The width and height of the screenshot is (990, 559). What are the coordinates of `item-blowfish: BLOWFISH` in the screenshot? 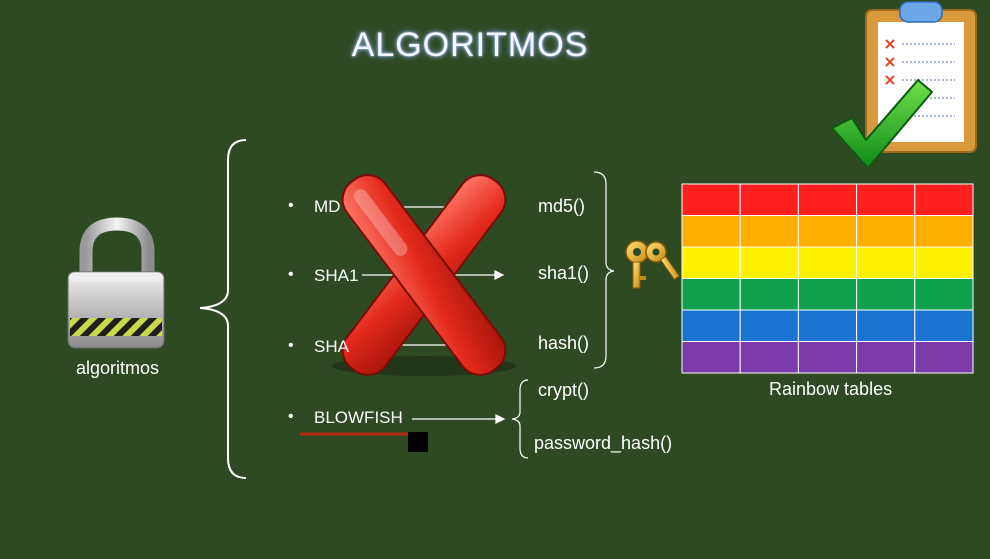 It's located at (358, 417).